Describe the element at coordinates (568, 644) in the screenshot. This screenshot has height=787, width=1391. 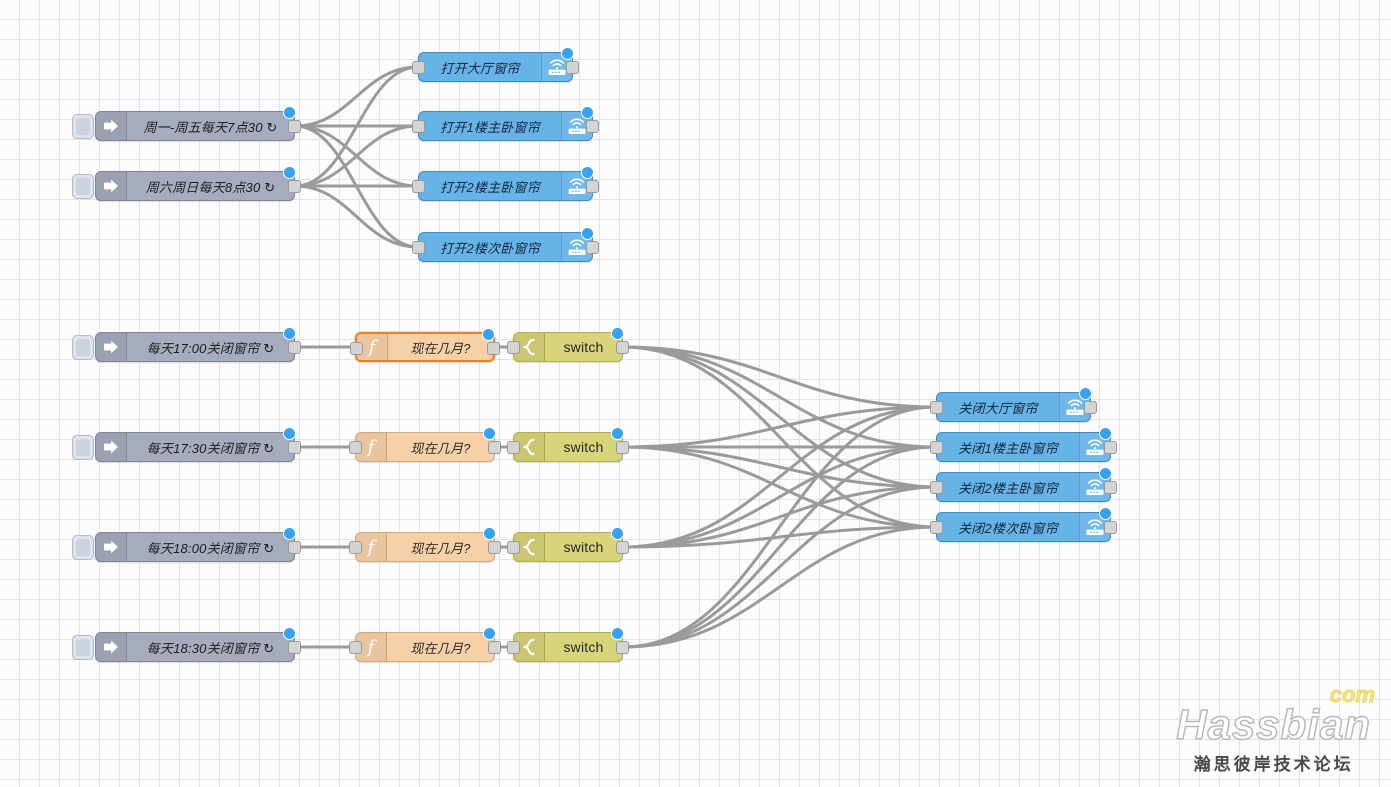
I see `switch-4: switch` at that location.